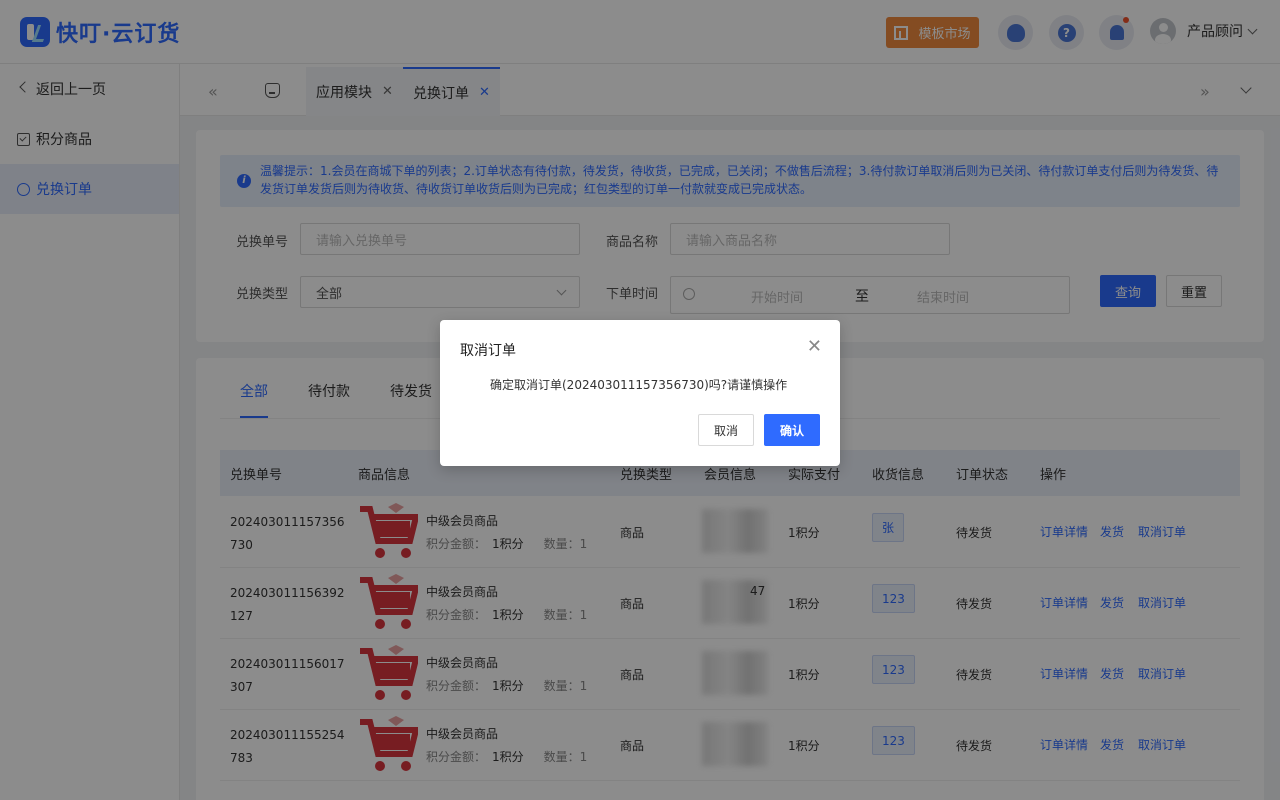  I want to click on dialog-message: 确定取消订单(202403011157356730)吗?请谨慎操作, so click(639, 385).